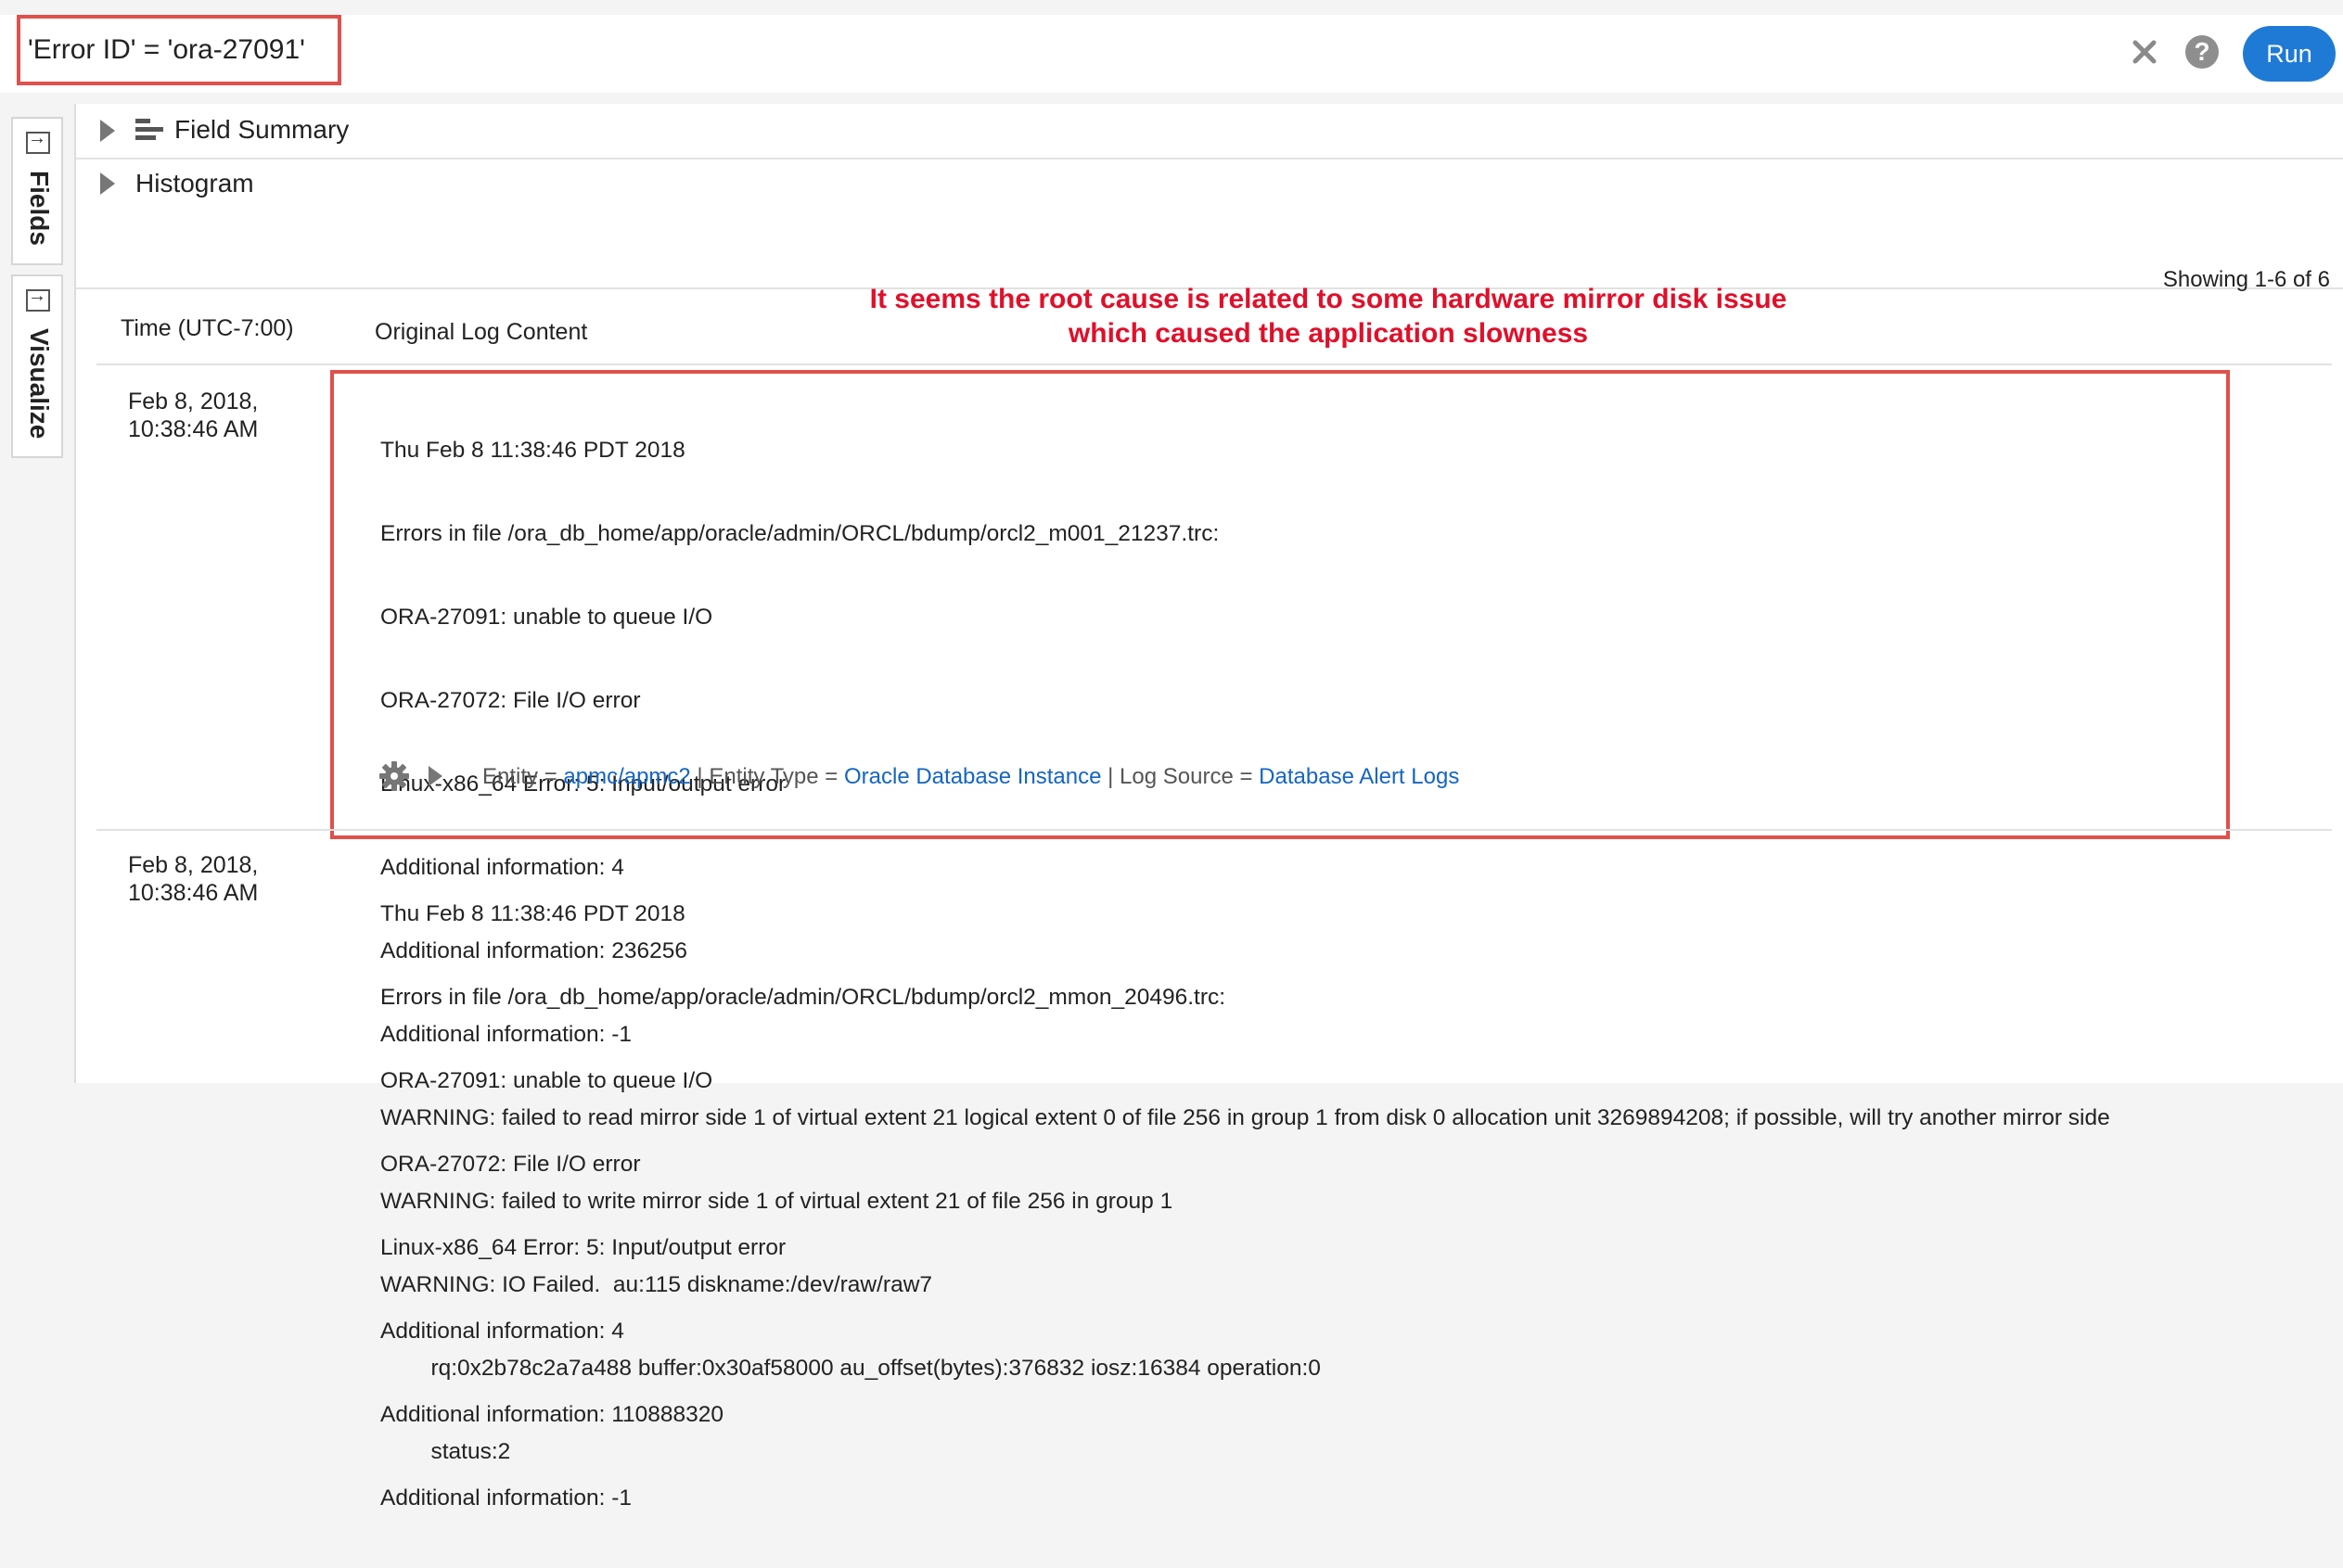  I want to click on summary-icon, so click(149, 131).